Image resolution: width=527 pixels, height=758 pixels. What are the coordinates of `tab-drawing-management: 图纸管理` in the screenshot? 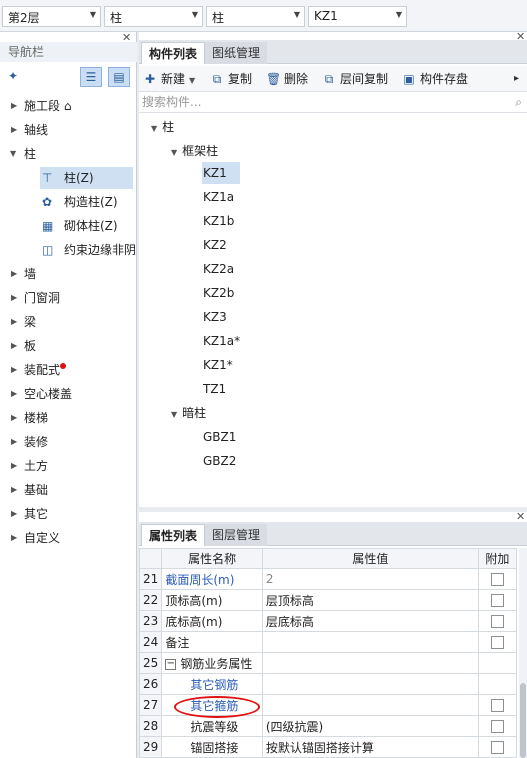 It's located at (236, 53).